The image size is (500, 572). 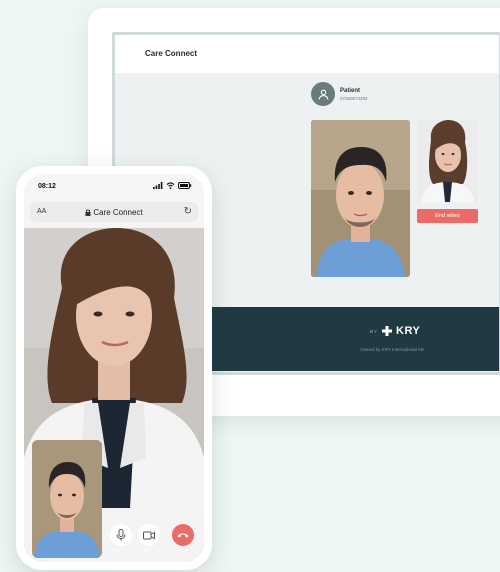 I want to click on url-label: Care Connect, so click(x=118, y=212).